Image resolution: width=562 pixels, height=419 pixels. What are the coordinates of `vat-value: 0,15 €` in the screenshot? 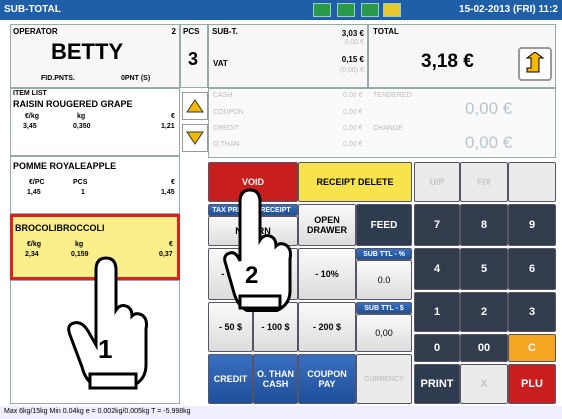 It's located at (352, 59).